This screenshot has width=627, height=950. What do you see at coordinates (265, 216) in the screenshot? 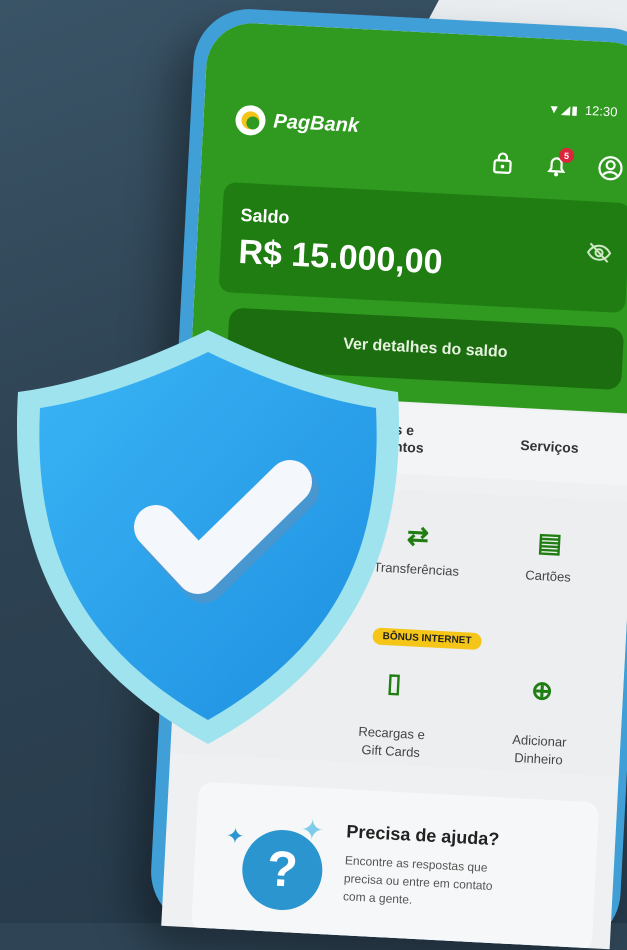
I see `balance-label: Saldo` at bounding box center [265, 216].